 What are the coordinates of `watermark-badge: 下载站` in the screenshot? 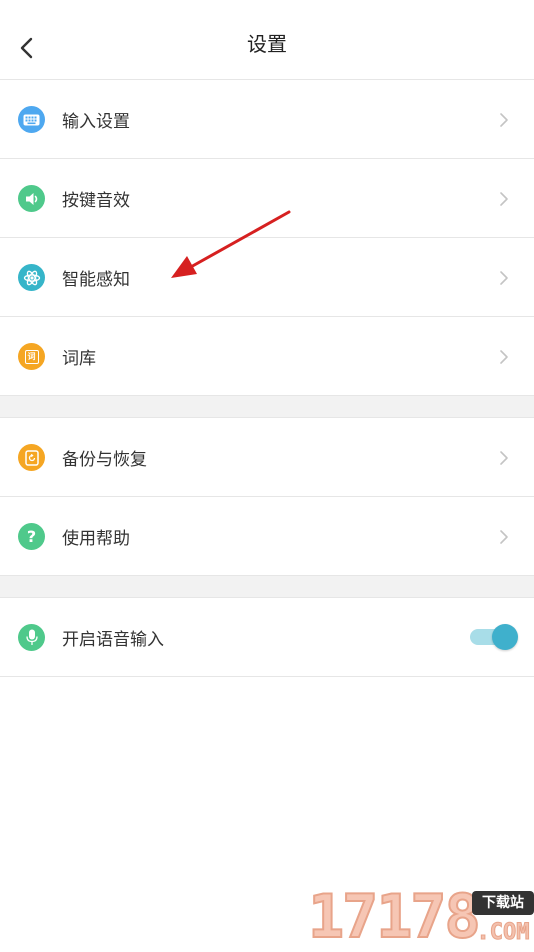 It's located at (503, 903).